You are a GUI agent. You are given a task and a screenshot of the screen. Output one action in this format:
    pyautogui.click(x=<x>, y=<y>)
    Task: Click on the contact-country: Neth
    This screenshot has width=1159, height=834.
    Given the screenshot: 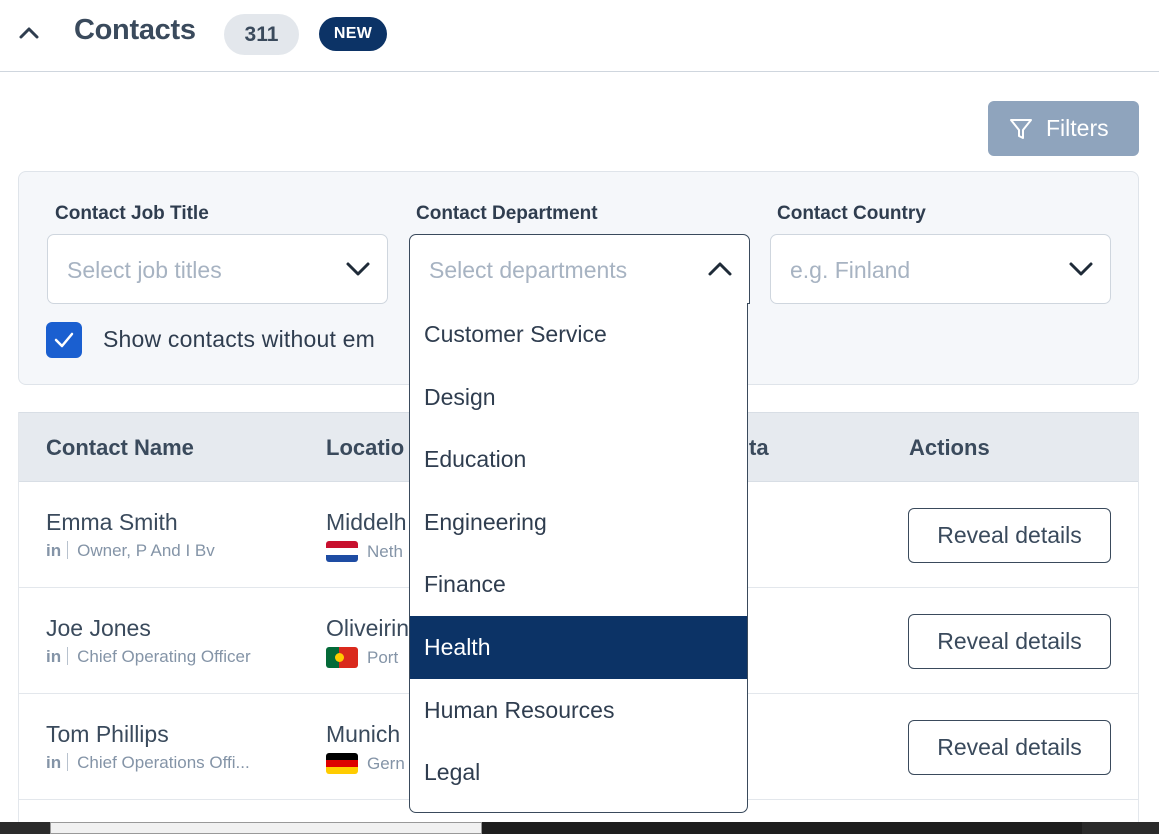 What is the action you would take?
    pyautogui.click(x=364, y=551)
    